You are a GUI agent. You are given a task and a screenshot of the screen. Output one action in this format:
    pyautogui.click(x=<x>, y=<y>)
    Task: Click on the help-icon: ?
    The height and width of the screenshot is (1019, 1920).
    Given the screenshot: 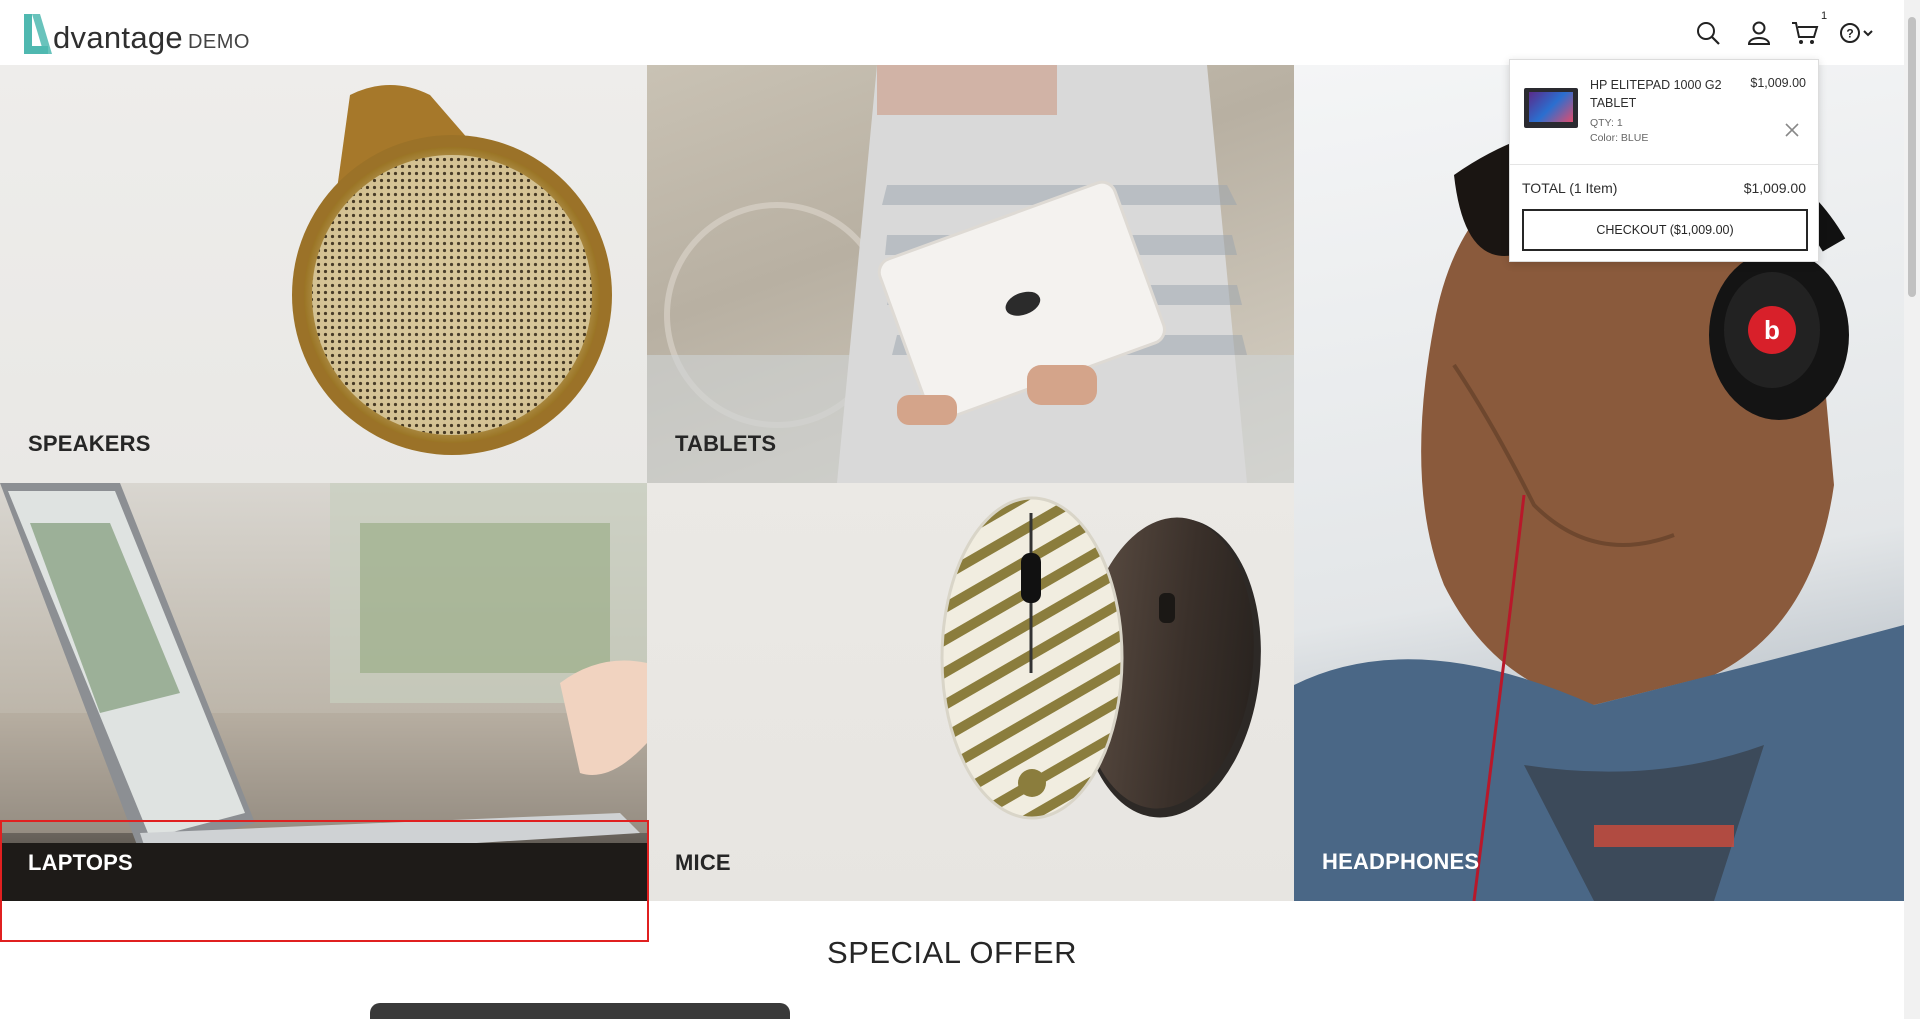 What is the action you would take?
    pyautogui.click(x=1856, y=33)
    